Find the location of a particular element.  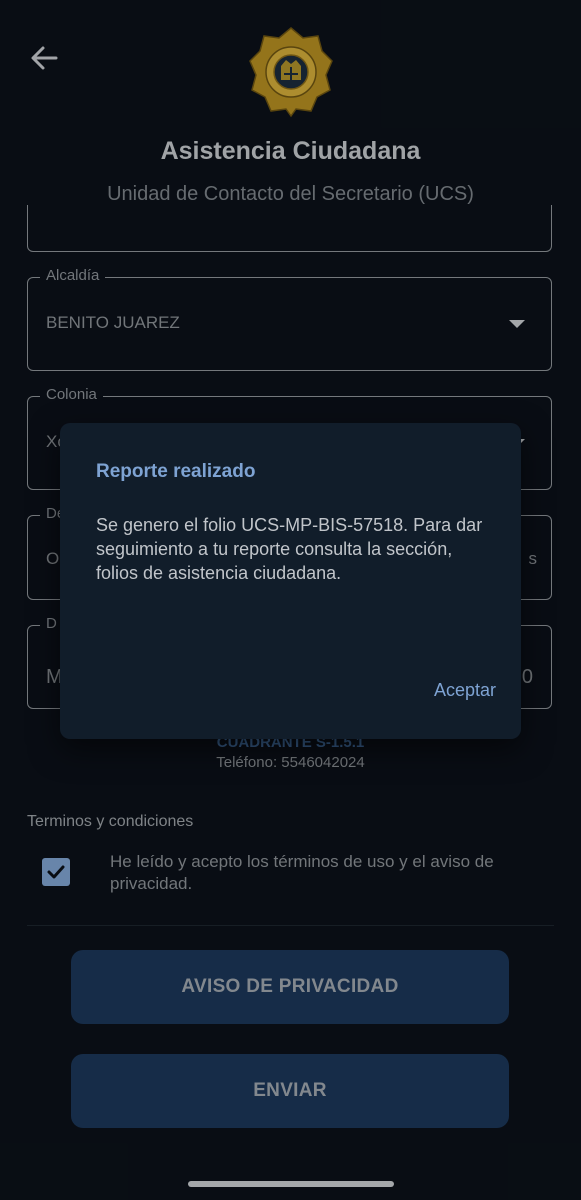

dialog-title: Reporte realizado is located at coordinates (176, 471).